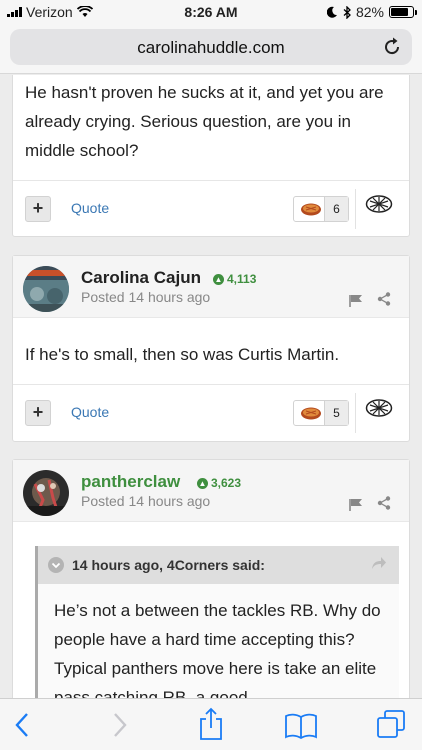 Image resolution: width=422 pixels, height=750 pixels. I want to click on address-bar: carolinahuddle.com, so click(211, 47).